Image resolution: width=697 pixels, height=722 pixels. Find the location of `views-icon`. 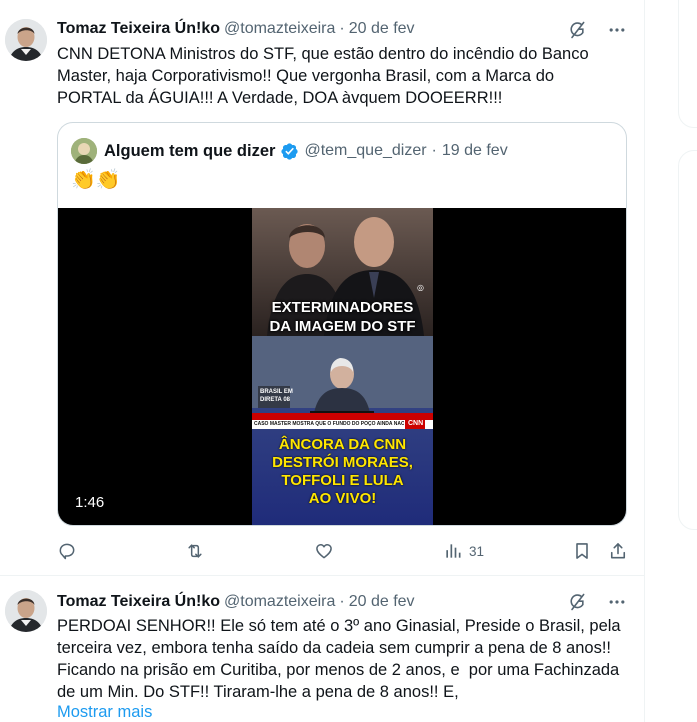

views-icon is located at coordinates (453, 551).